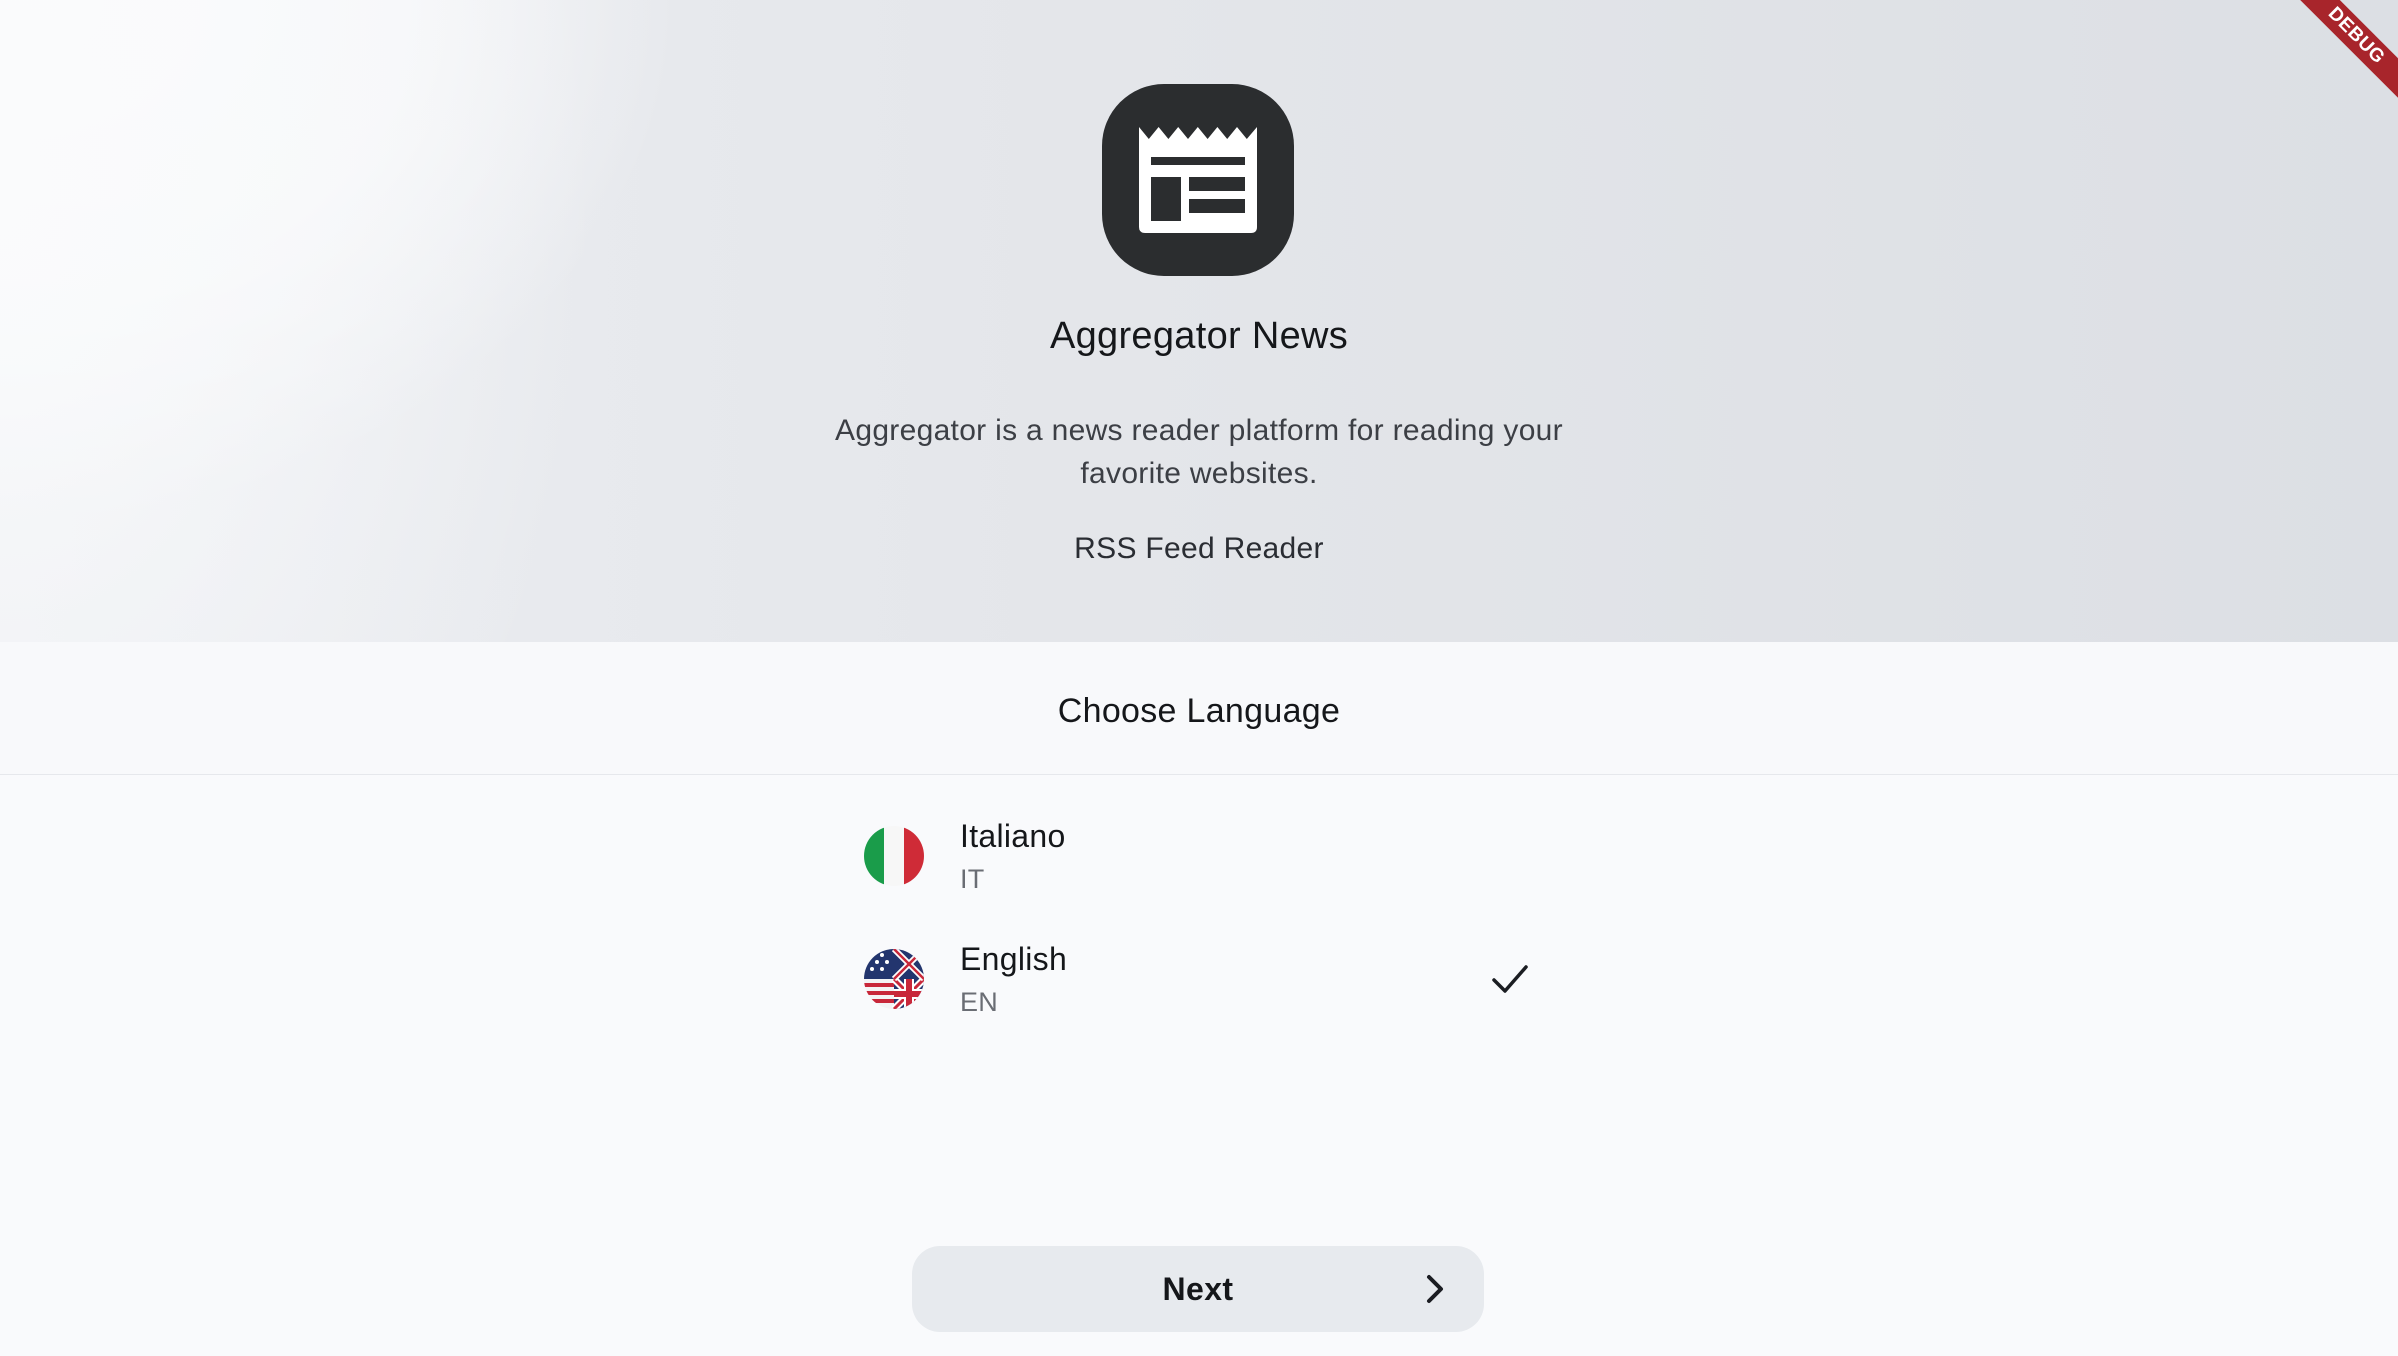 The image size is (2398, 1356). What do you see at coordinates (894, 979) in the screenshot?
I see `uk-flag-icon` at bounding box center [894, 979].